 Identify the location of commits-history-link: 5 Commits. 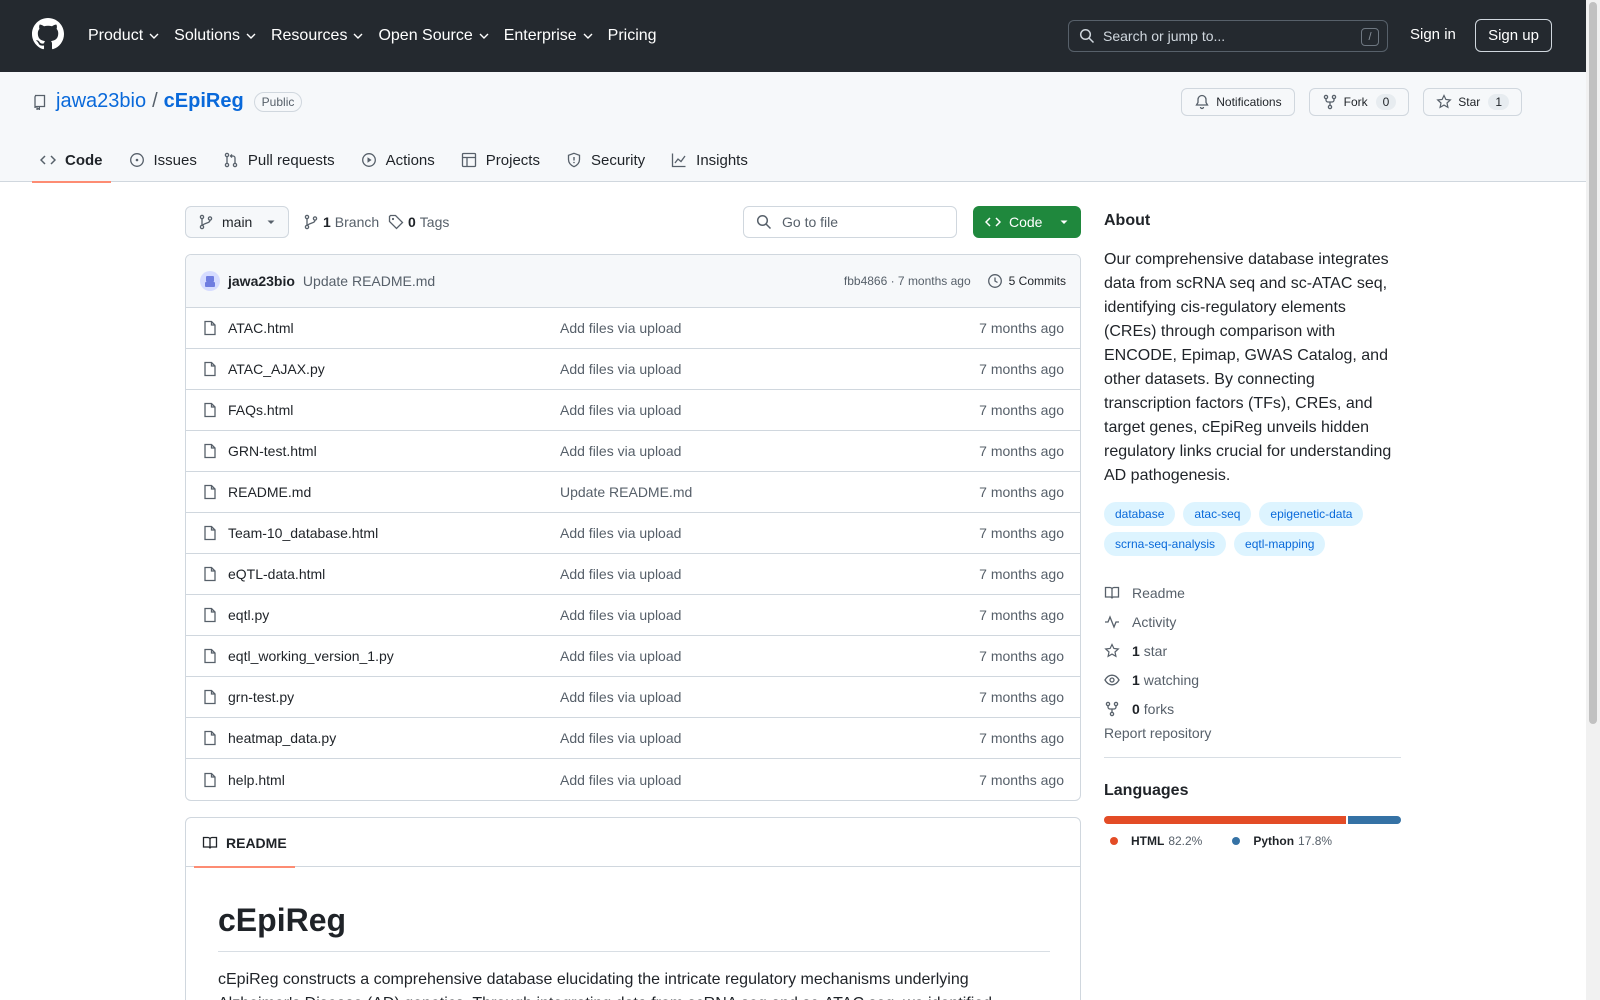
(1026, 281).